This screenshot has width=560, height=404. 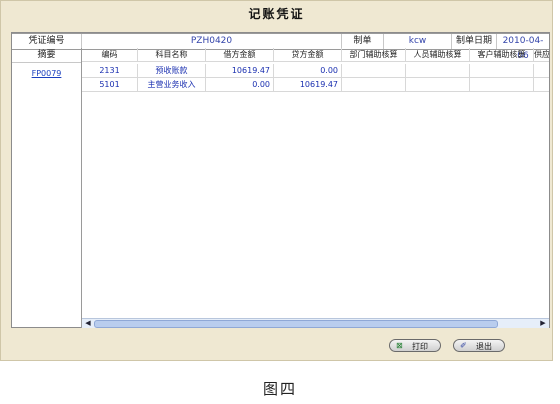 What do you see at coordinates (172, 85) in the screenshot?
I see `cell-name: 主营业务收入` at bounding box center [172, 85].